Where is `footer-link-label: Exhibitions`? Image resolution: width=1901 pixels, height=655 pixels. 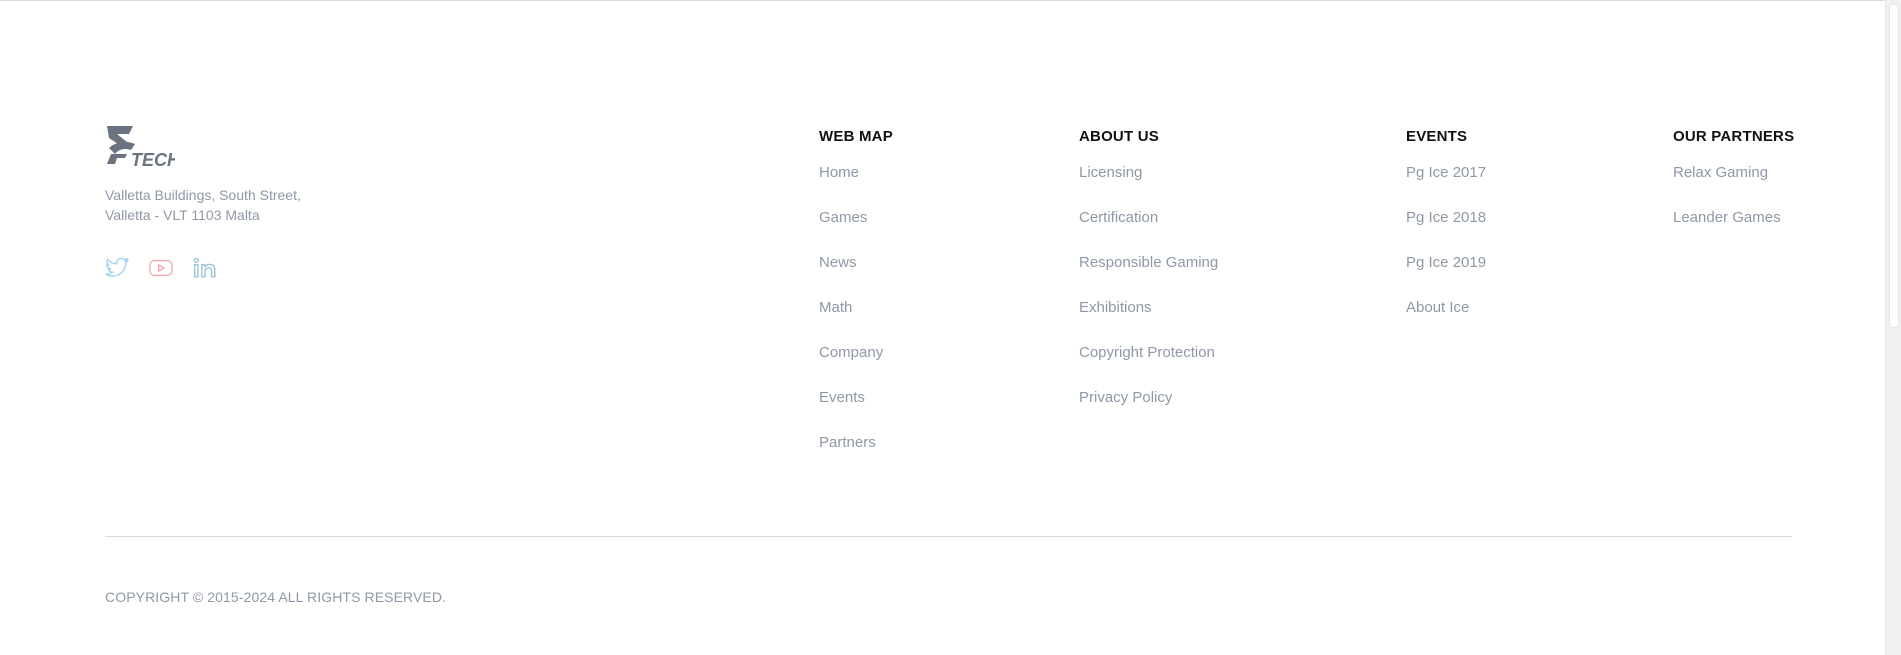
footer-link-label: Exhibitions is located at coordinates (1115, 307).